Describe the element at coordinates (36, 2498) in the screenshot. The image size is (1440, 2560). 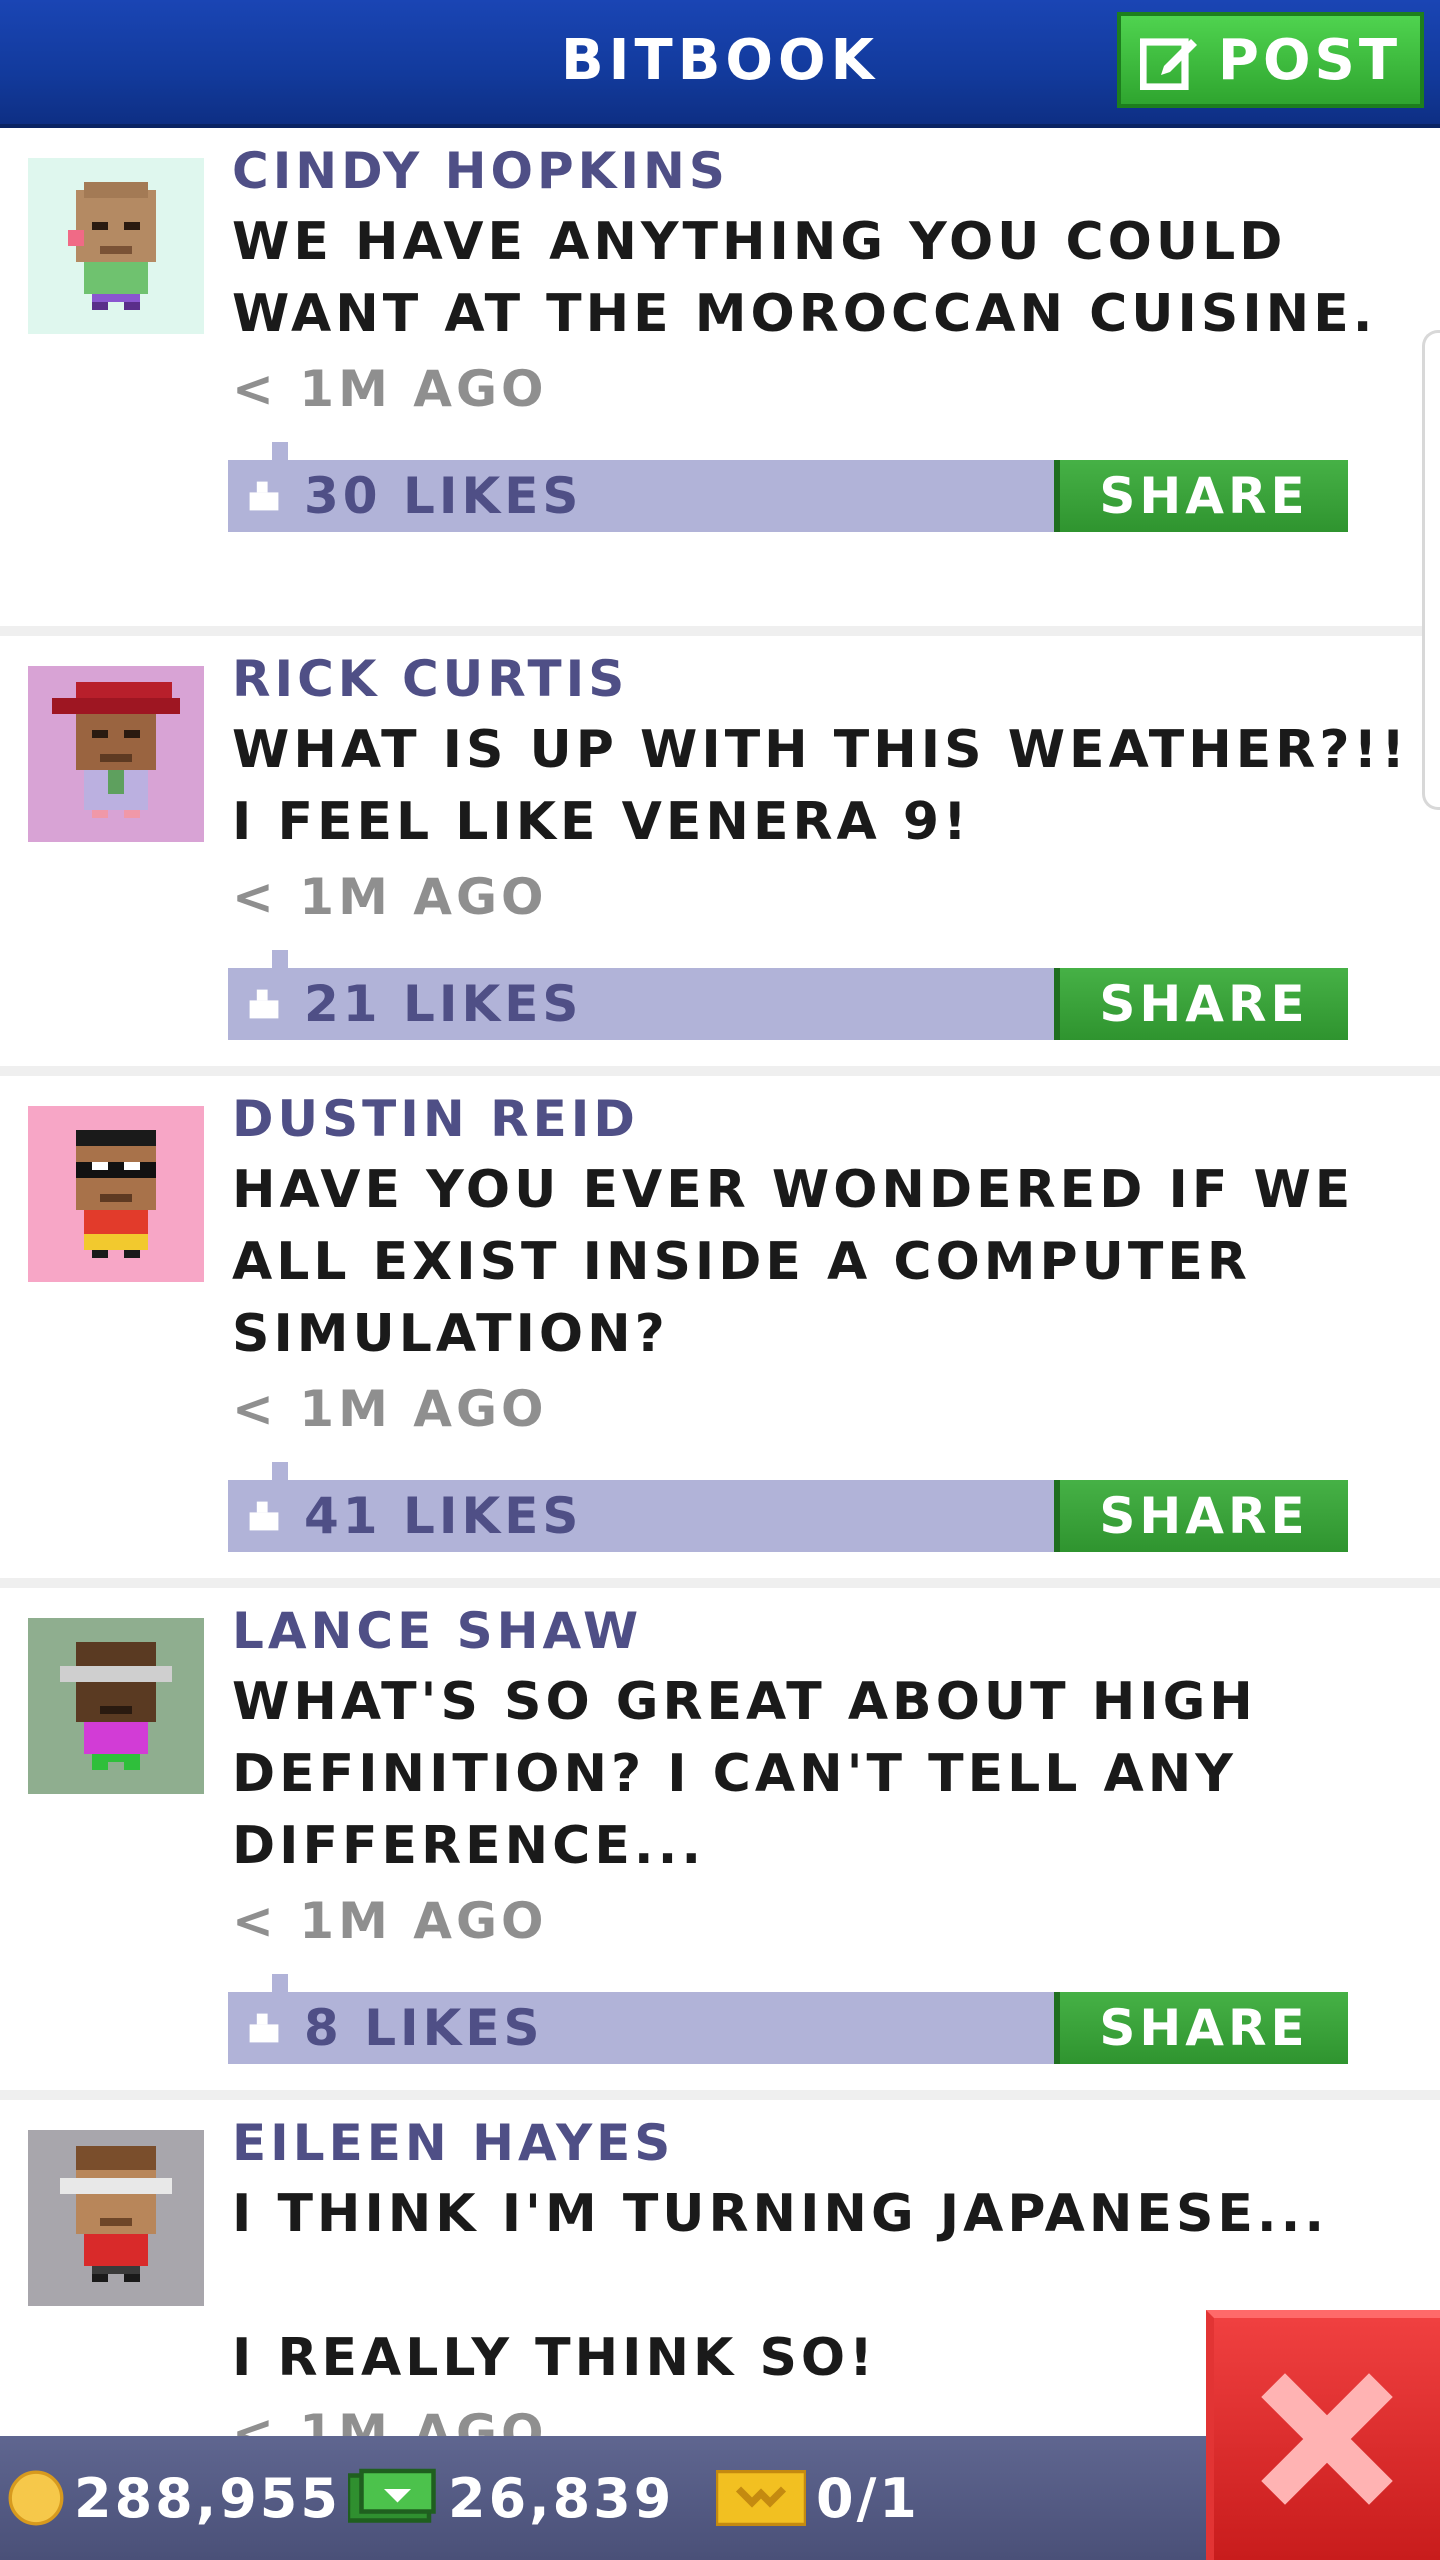
I see `coin-icon` at that location.